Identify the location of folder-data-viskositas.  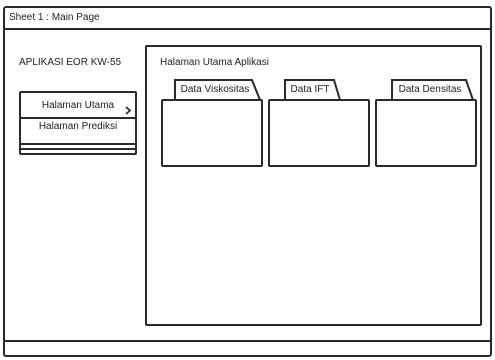
(212, 133).